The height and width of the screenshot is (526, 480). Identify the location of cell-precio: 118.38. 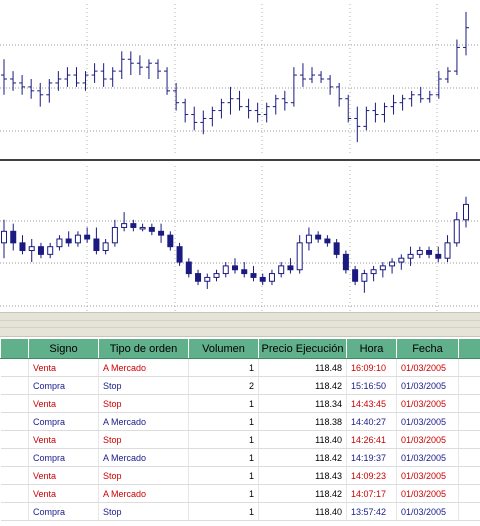
(302, 421).